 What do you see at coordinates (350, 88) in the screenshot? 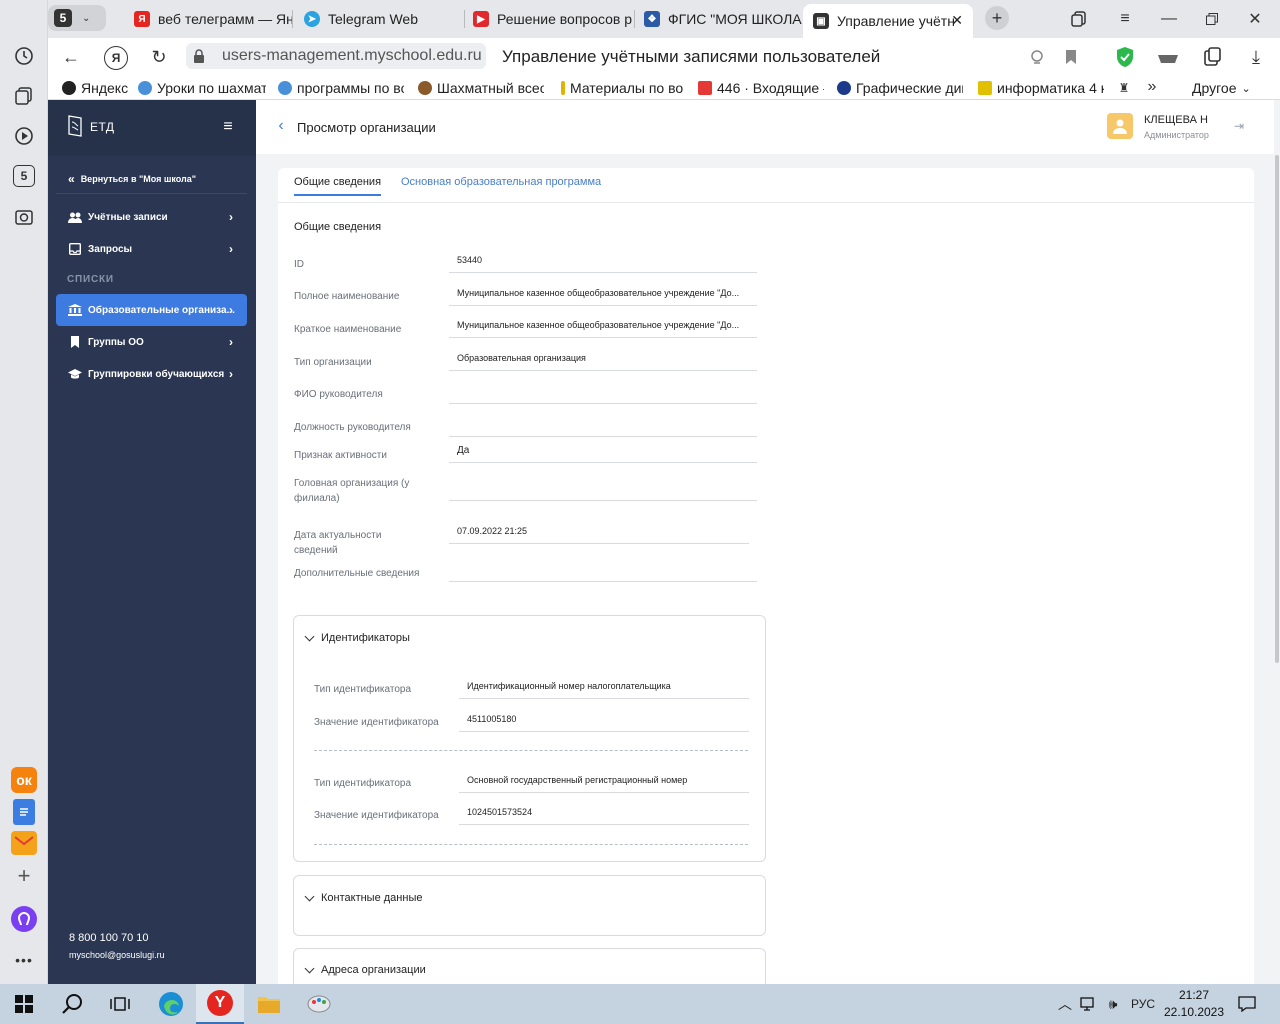
I see `bookmark-label: программы по во` at bounding box center [350, 88].